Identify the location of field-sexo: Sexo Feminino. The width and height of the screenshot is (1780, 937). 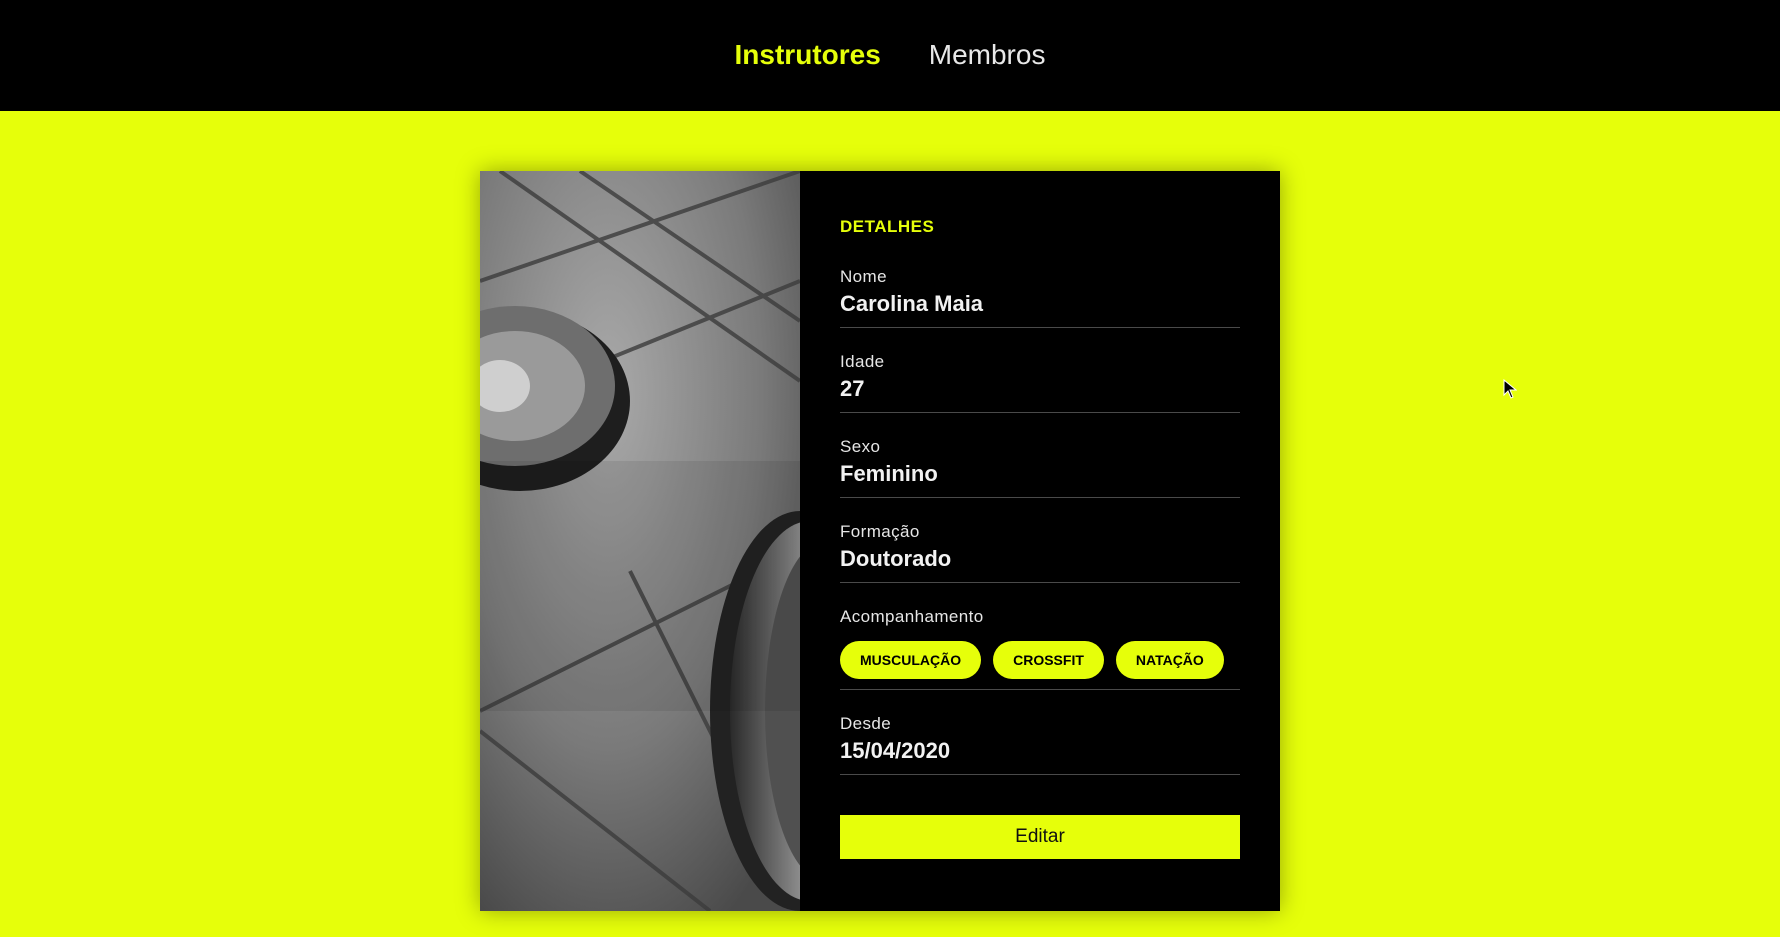
(1040, 463).